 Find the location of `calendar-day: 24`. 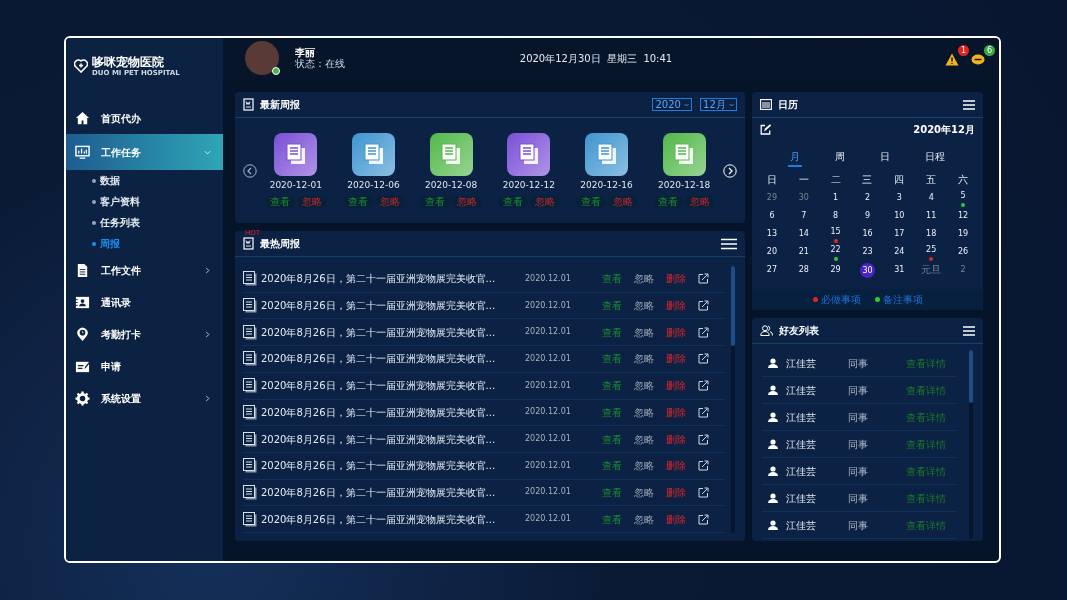

calendar-day: 24 is located at coordinates (899, 252).